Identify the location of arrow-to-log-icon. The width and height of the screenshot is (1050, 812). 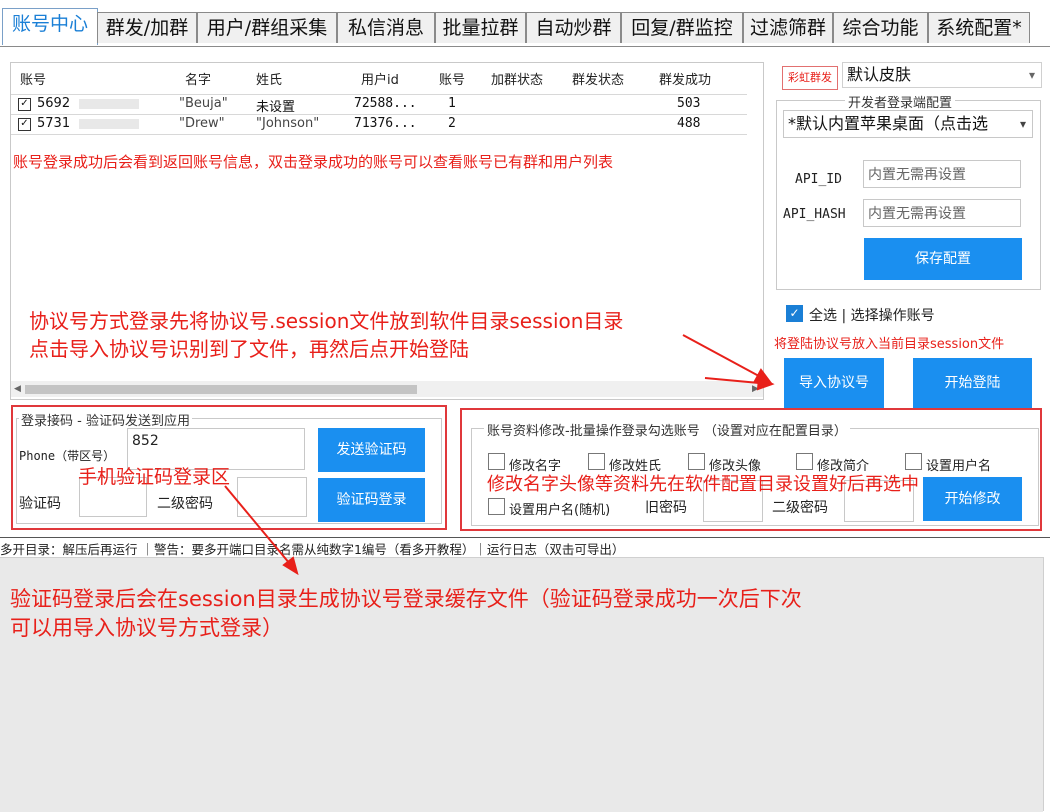
(260, 528).